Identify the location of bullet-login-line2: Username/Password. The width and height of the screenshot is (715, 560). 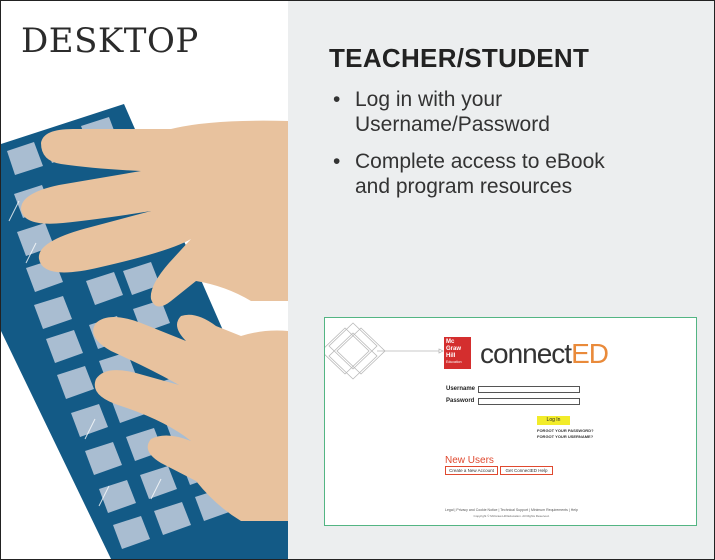
(452, 124).